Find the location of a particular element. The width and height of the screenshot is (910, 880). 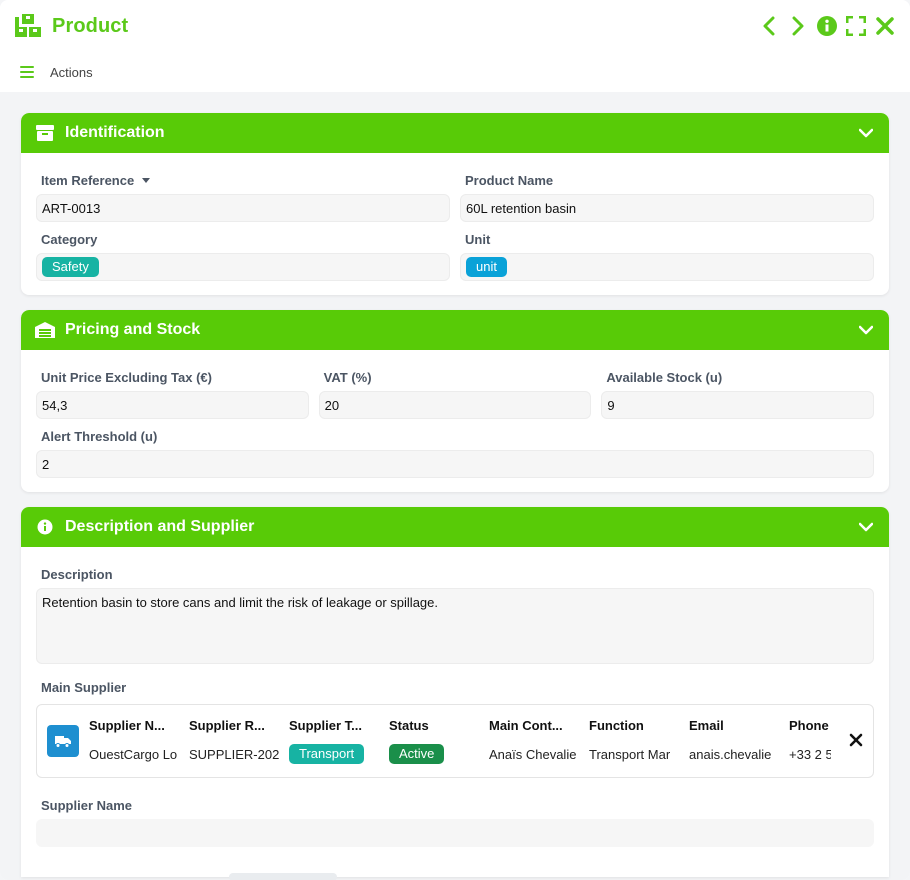

product-name-label: Product Name is located at coordinates (509, 180).